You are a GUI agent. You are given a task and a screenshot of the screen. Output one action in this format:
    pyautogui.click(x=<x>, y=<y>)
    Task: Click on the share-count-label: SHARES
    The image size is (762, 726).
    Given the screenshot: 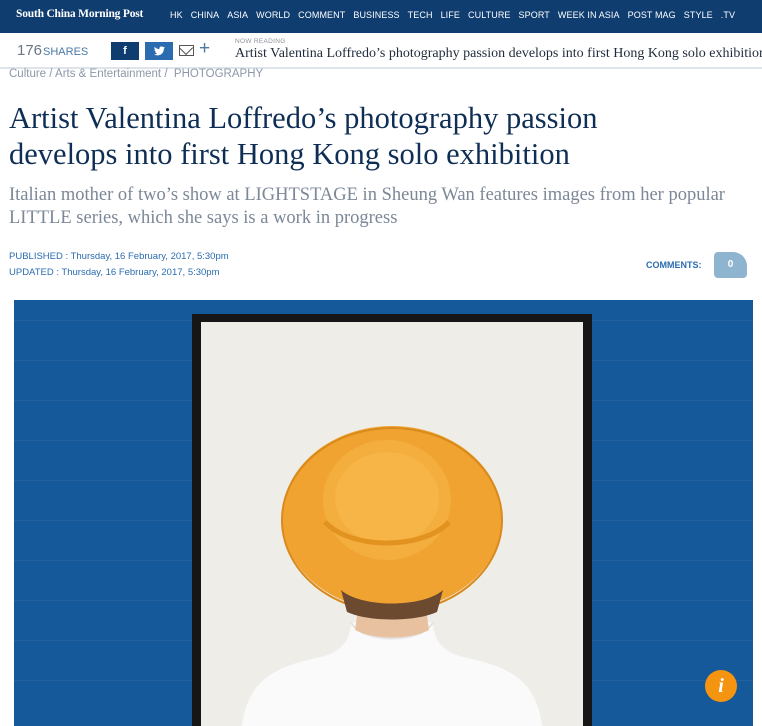 What is the action you would take?
    pyautogui.click(x=66, y=52)
    